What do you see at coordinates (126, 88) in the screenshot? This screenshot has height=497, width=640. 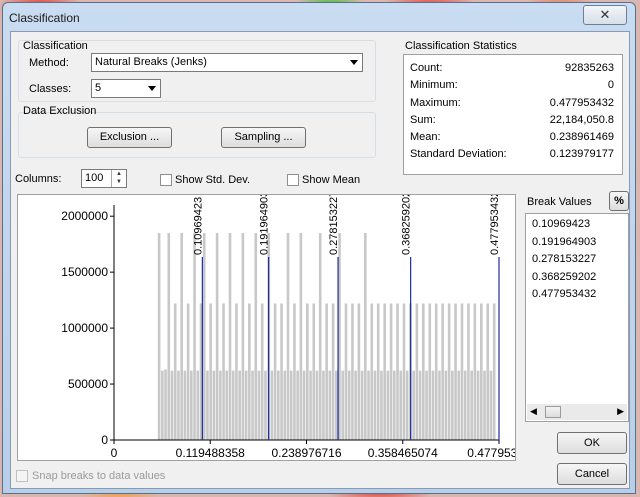 I see `classes-select: 5` at bounding box center [126, 88].